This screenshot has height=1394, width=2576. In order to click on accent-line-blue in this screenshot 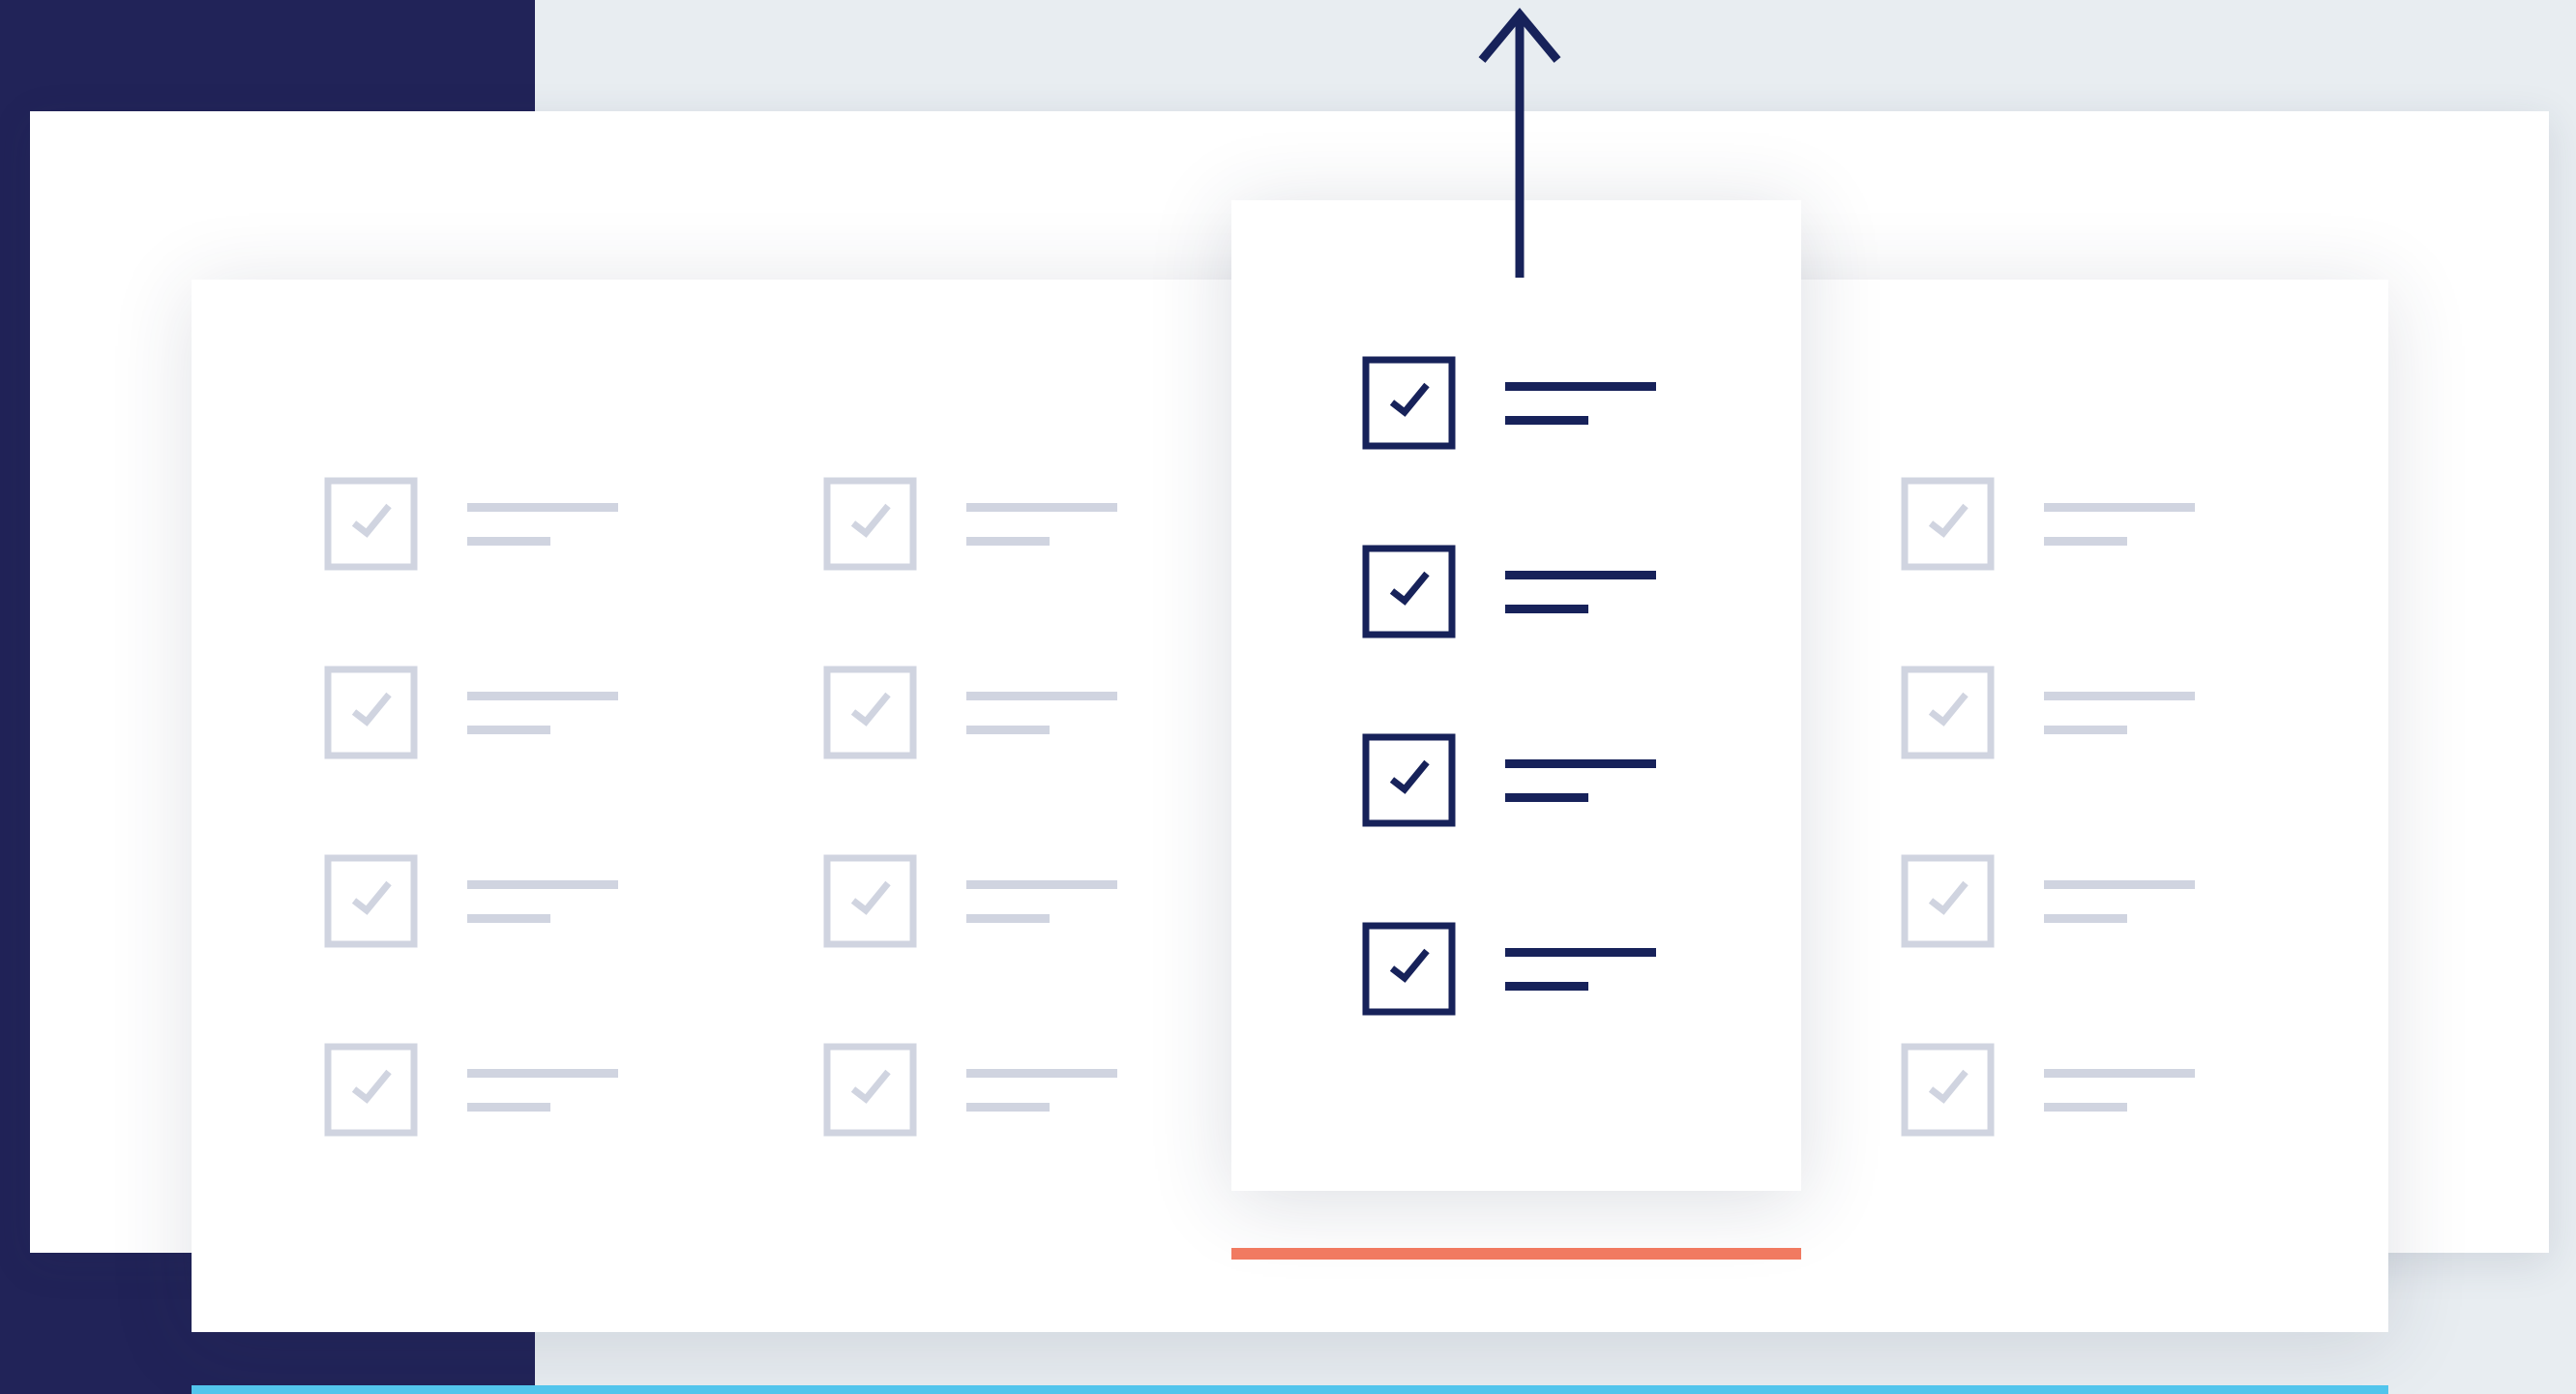, I will do `click(1290, 1389)`.